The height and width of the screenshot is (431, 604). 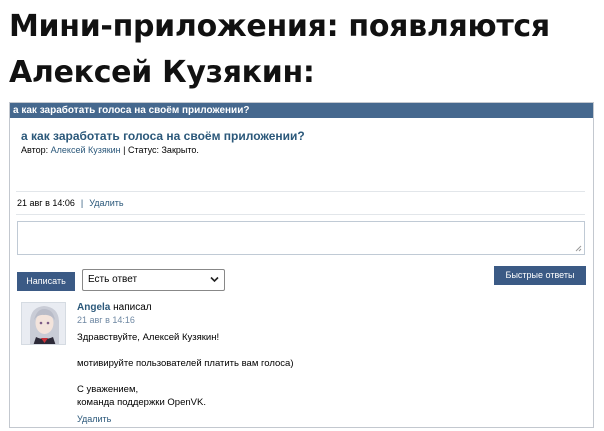 I want to click on post-signature: команда поддержки OpenVK., so click(x=141, y=402).